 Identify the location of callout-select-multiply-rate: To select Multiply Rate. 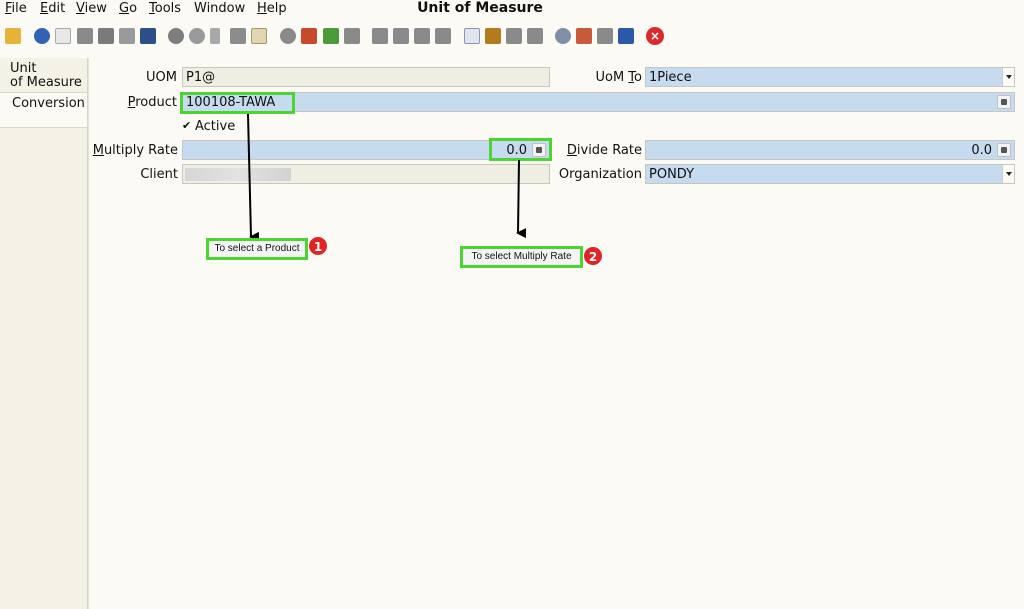
(521, 257).